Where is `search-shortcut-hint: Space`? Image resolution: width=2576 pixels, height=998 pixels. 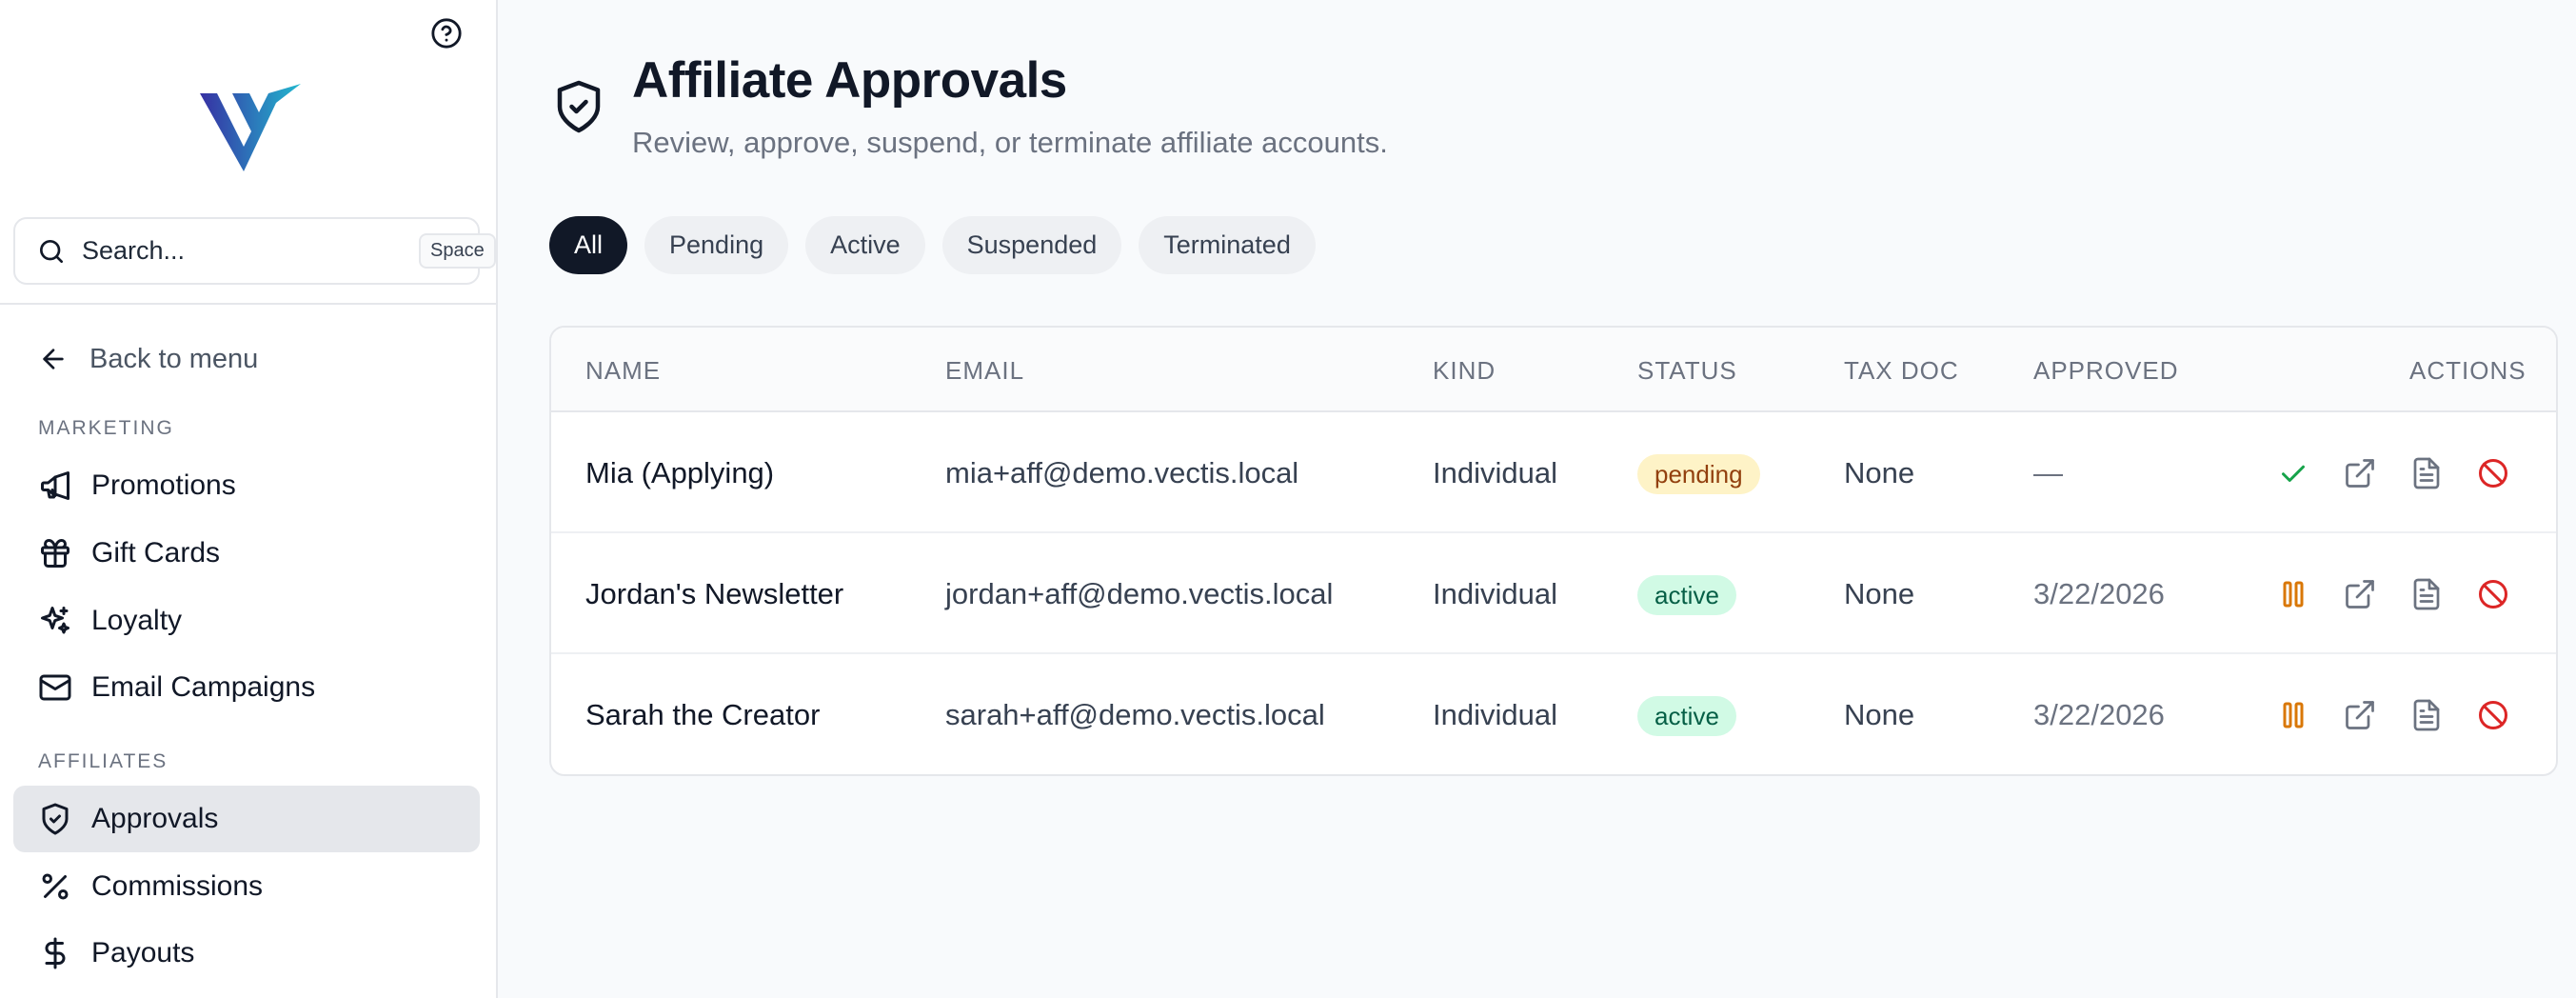 search-shortcut-hint: Space is located at coordinates (457, 251).